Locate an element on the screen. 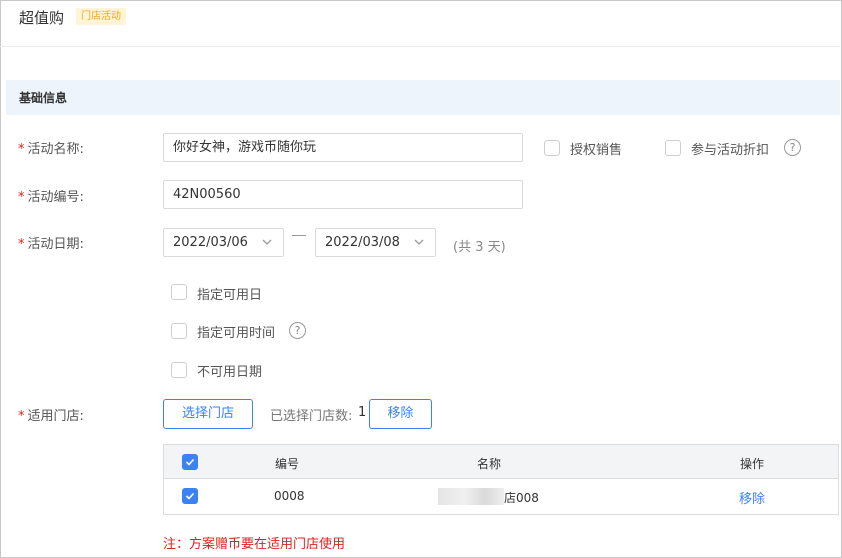 This screenshot has height=558, width=842. start-date-value: 2022/03/06 is located at coordinates (210, 242).